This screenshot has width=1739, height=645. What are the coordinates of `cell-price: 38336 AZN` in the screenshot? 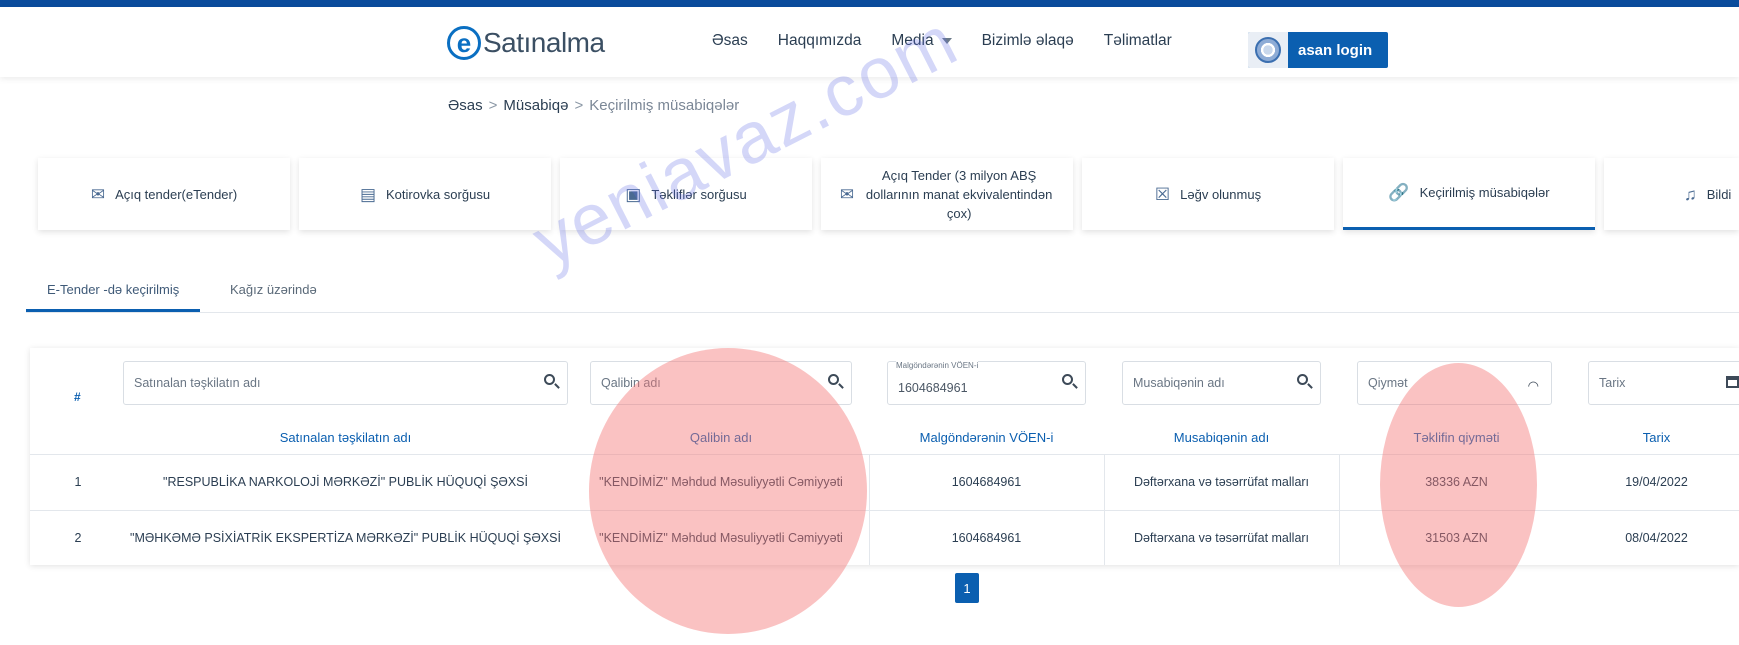 It's located at (1456, 482).